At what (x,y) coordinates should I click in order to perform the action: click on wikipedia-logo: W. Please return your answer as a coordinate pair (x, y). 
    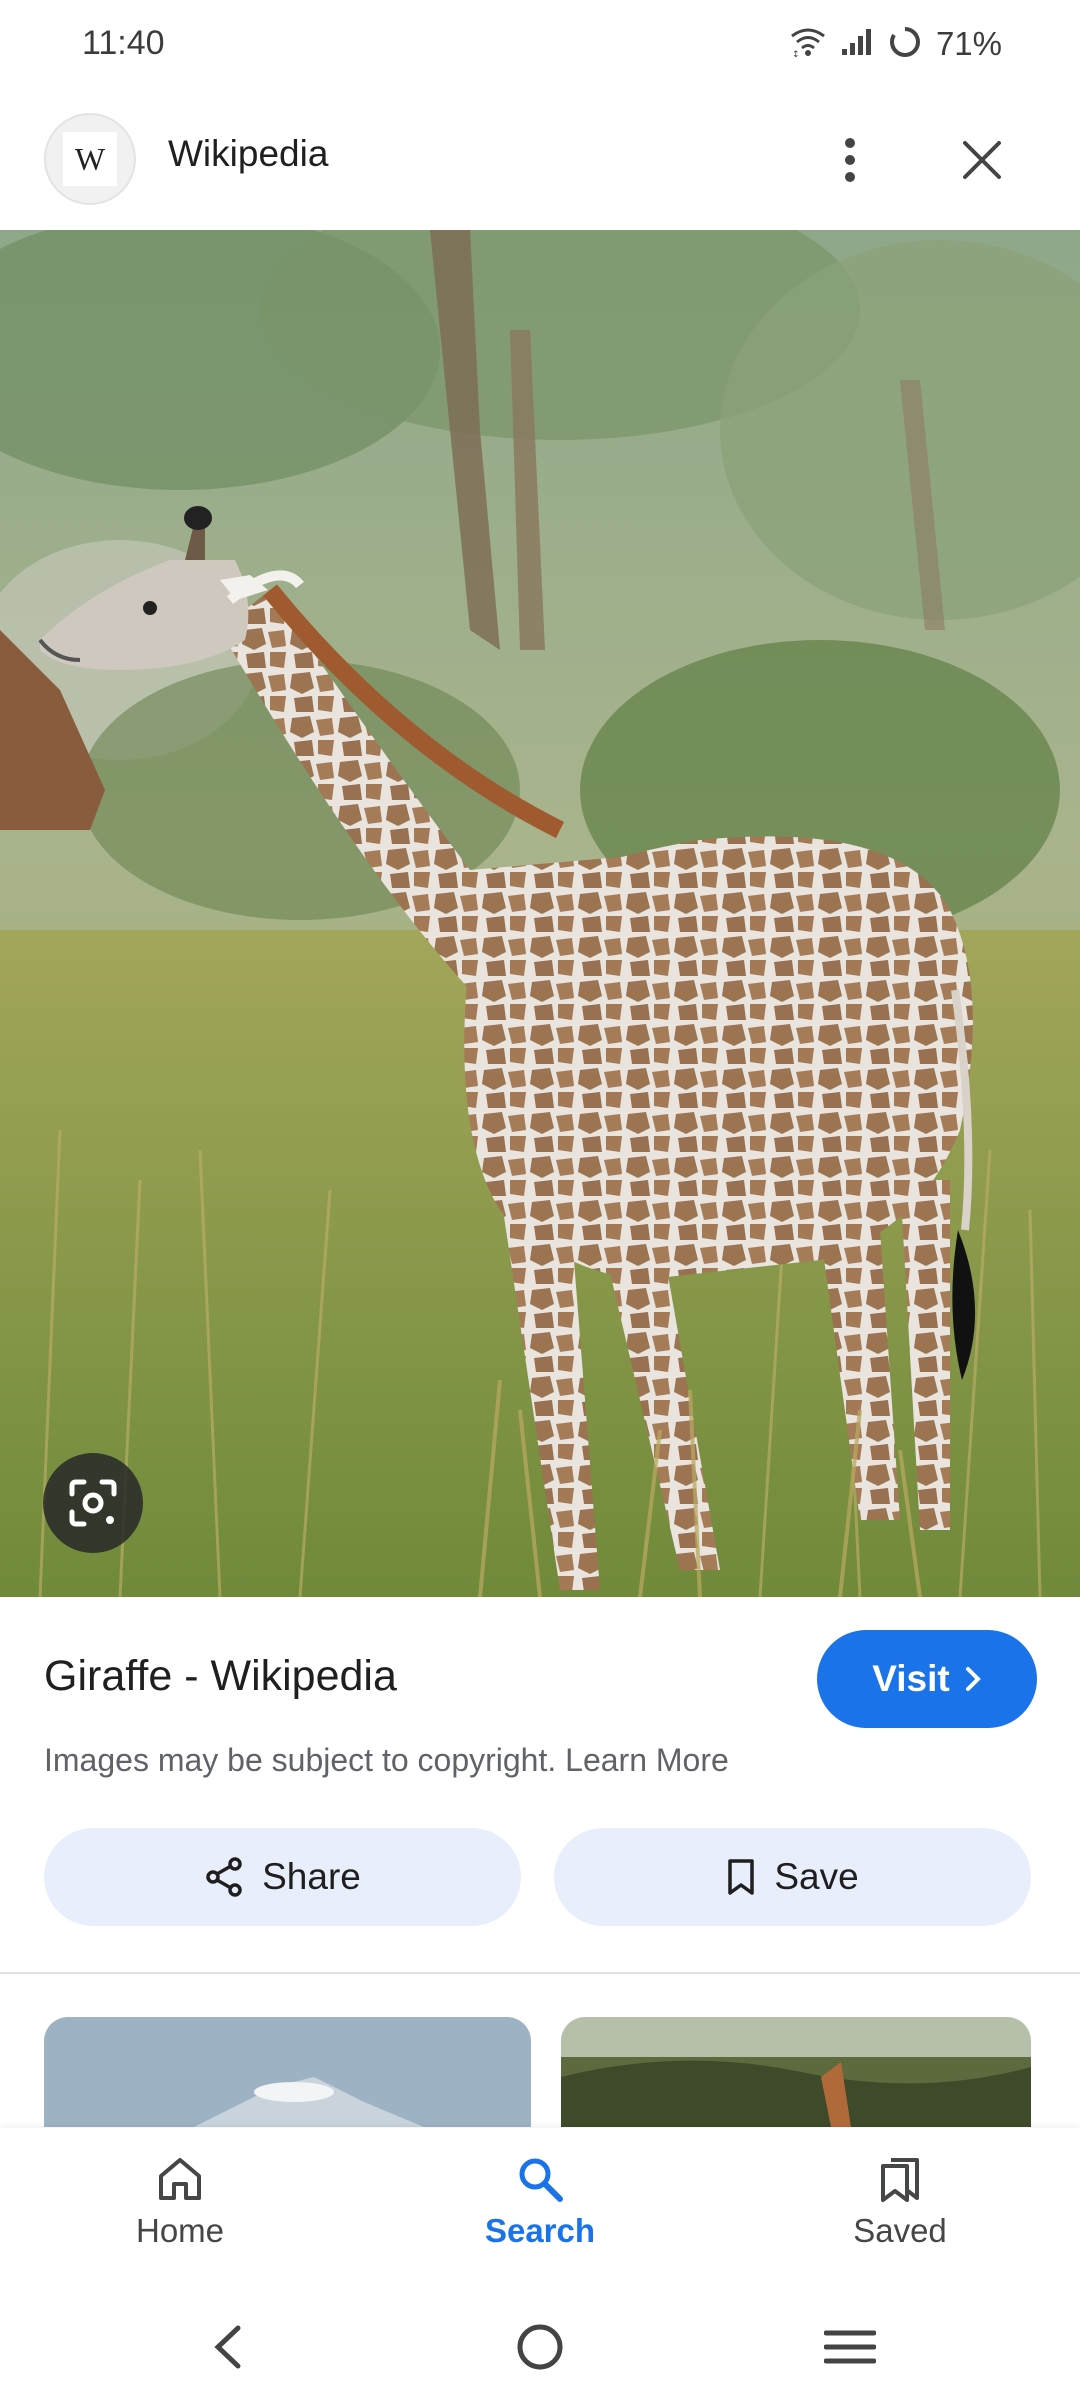
    Looking at the image, I should click on (90, 159).